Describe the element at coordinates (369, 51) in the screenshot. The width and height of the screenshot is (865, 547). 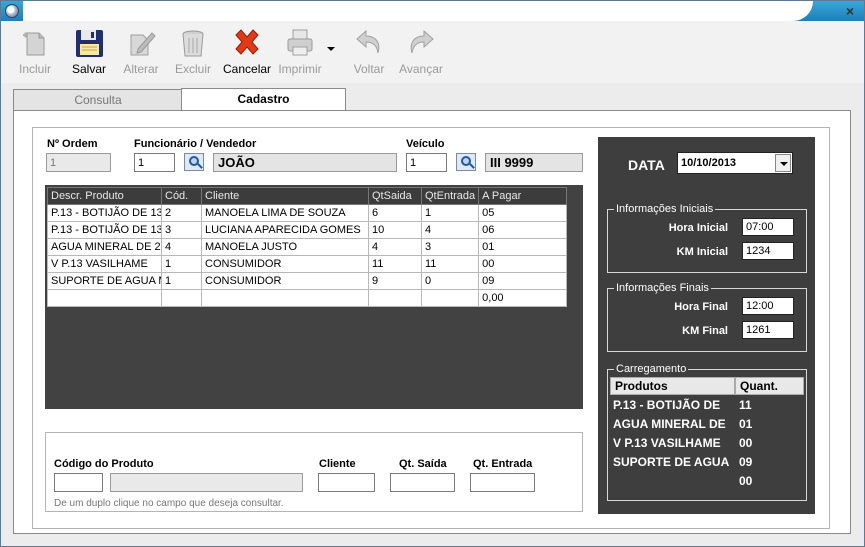
I see `voltar-button: Voltar` at that location.